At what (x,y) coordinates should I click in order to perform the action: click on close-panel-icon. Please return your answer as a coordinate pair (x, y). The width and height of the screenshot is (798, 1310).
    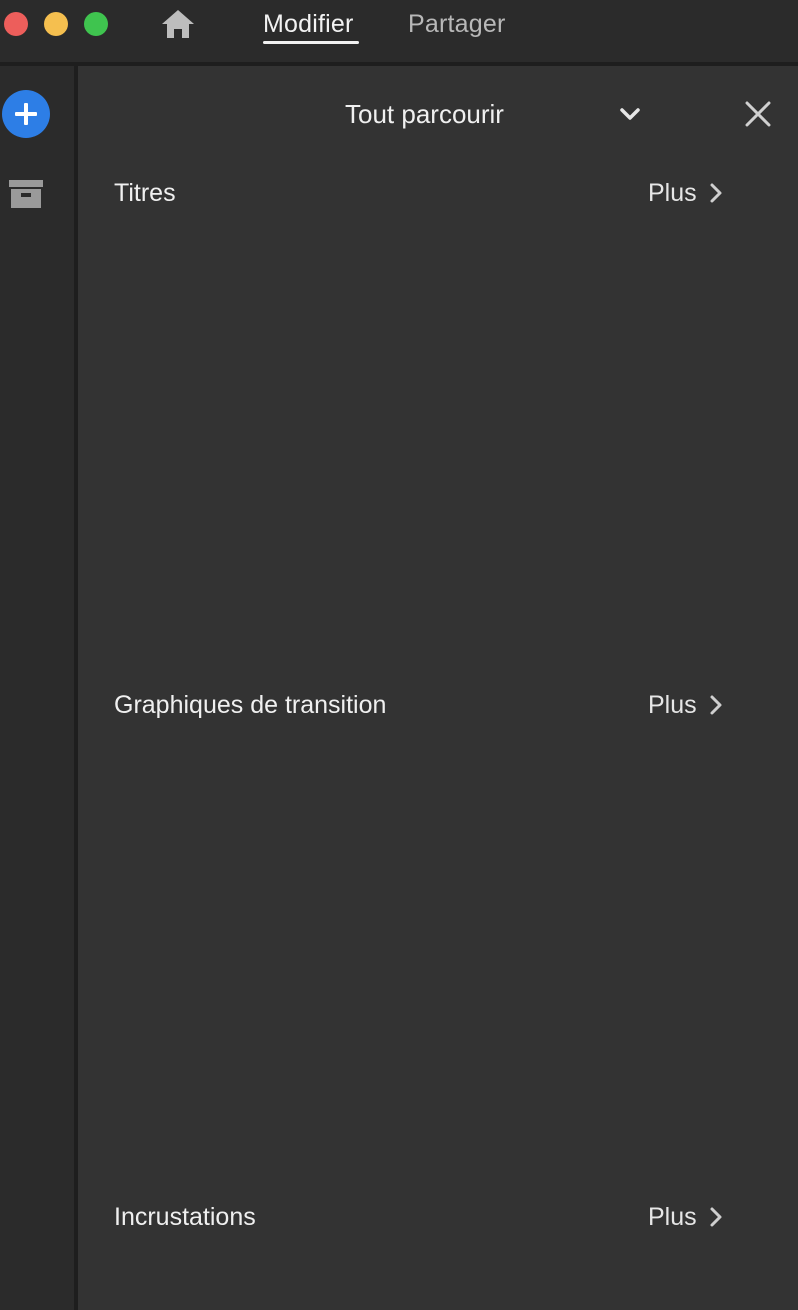
    Looking at the image, I should click on (758, 114).